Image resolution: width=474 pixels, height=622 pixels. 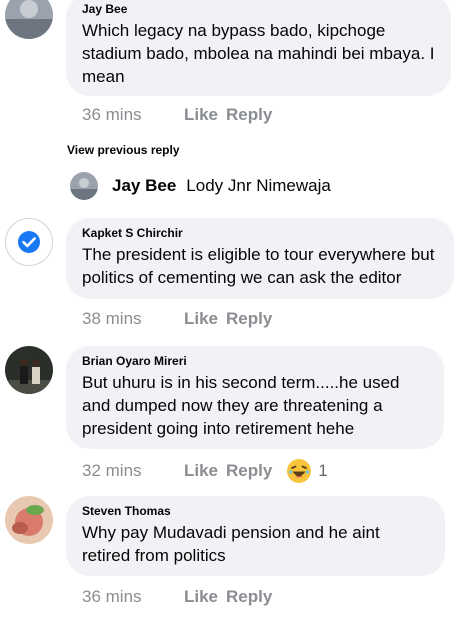 I want to click on verified-check-icon, so click(x=29, y=242).